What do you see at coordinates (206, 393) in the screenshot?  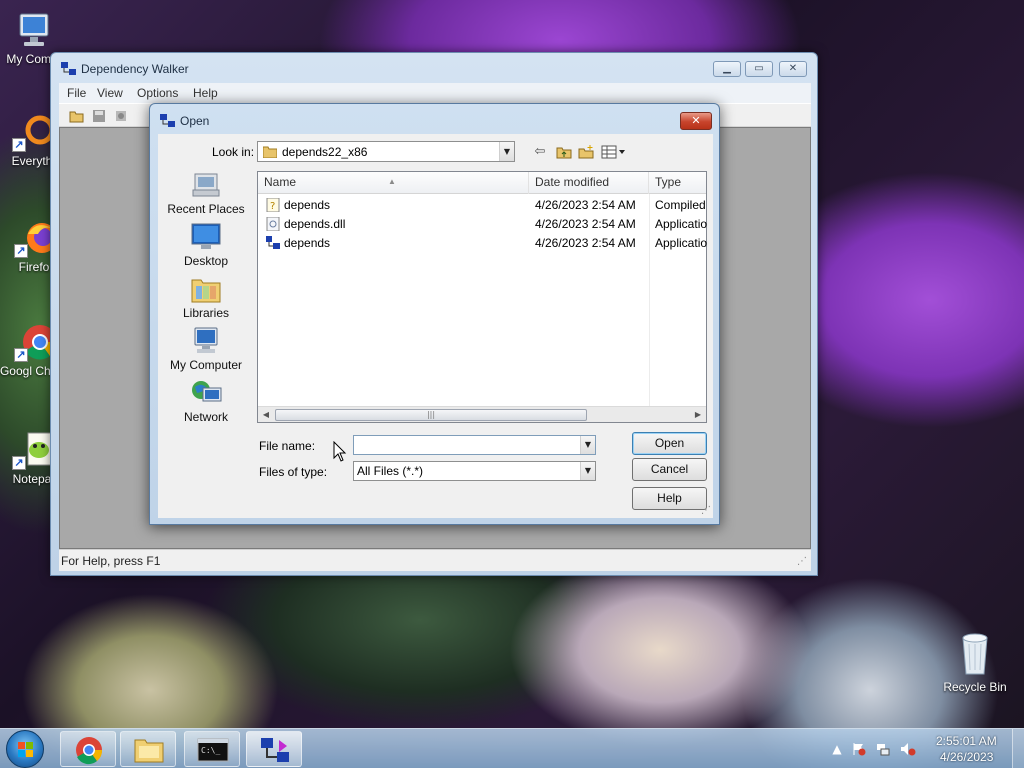 I see `network-icon` at bounding box center [206, 393].